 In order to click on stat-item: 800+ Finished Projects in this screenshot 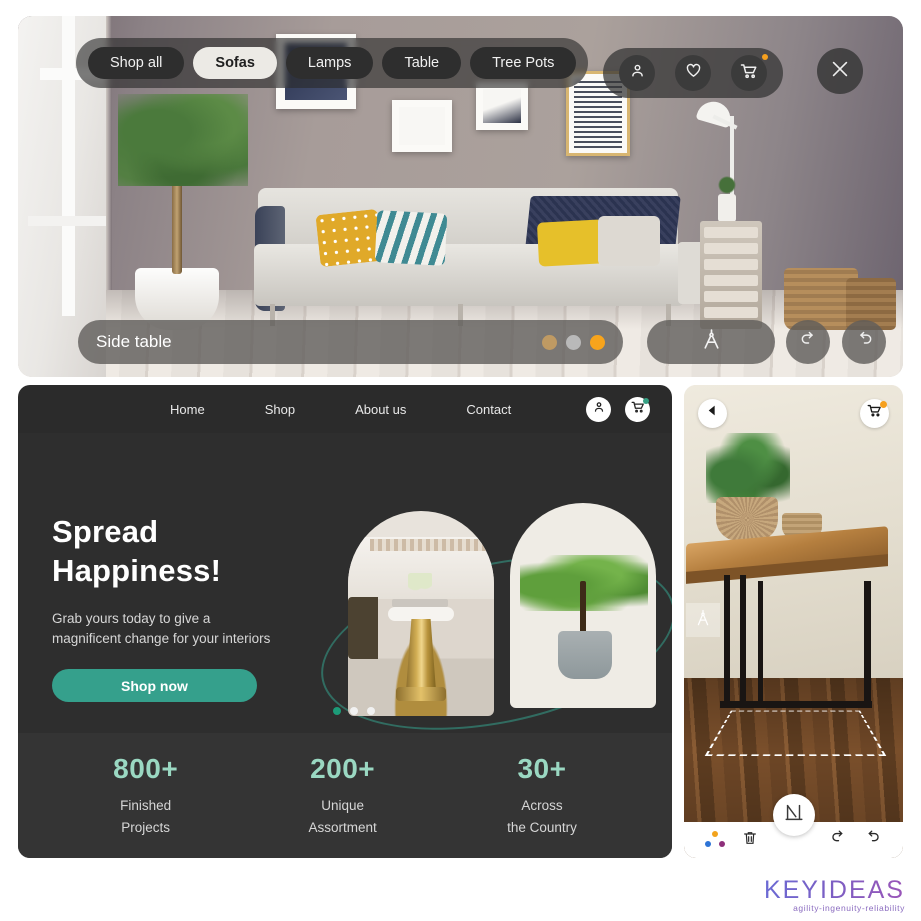, I will do `click(145, 795)`.